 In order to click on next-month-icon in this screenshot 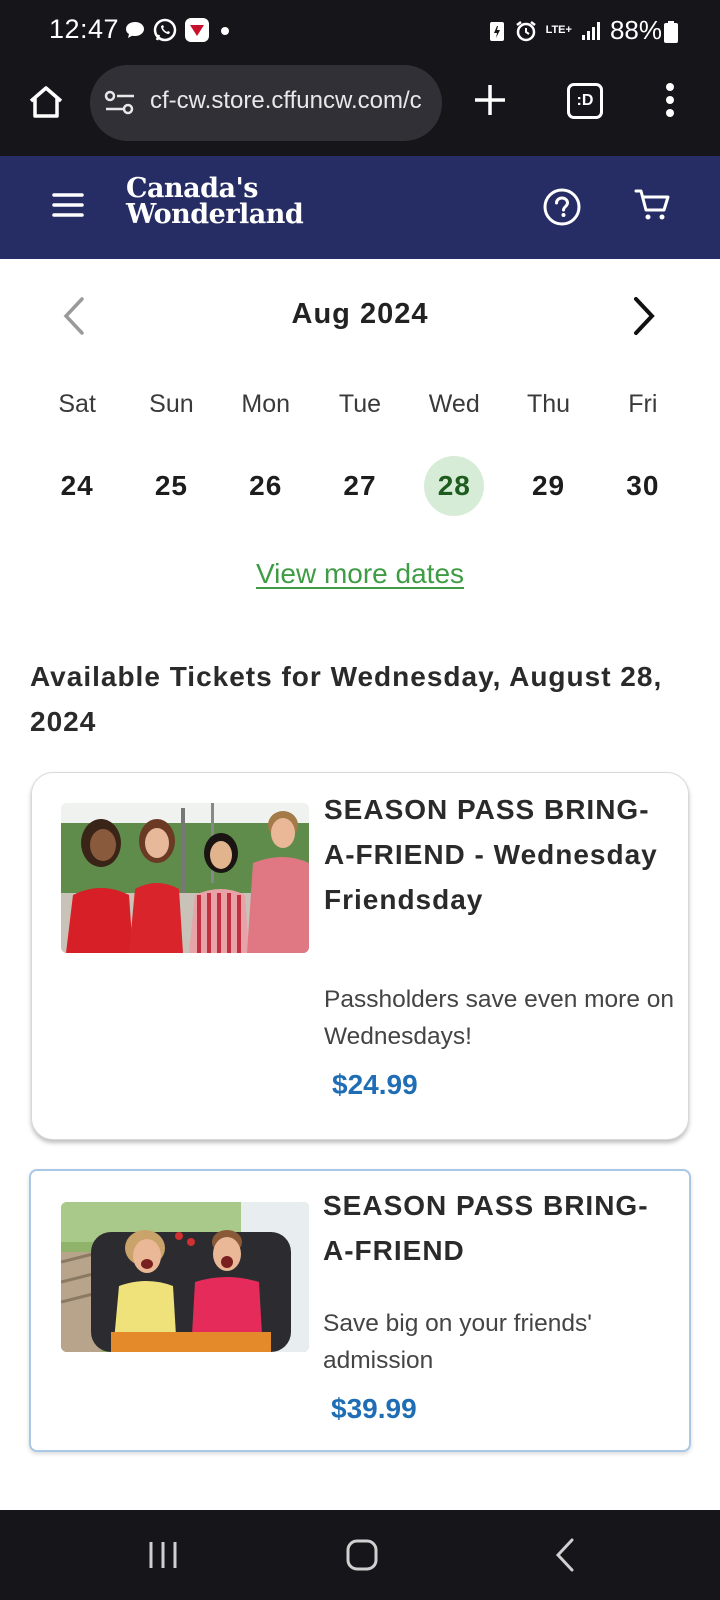, I will do `click(645, 316)`.